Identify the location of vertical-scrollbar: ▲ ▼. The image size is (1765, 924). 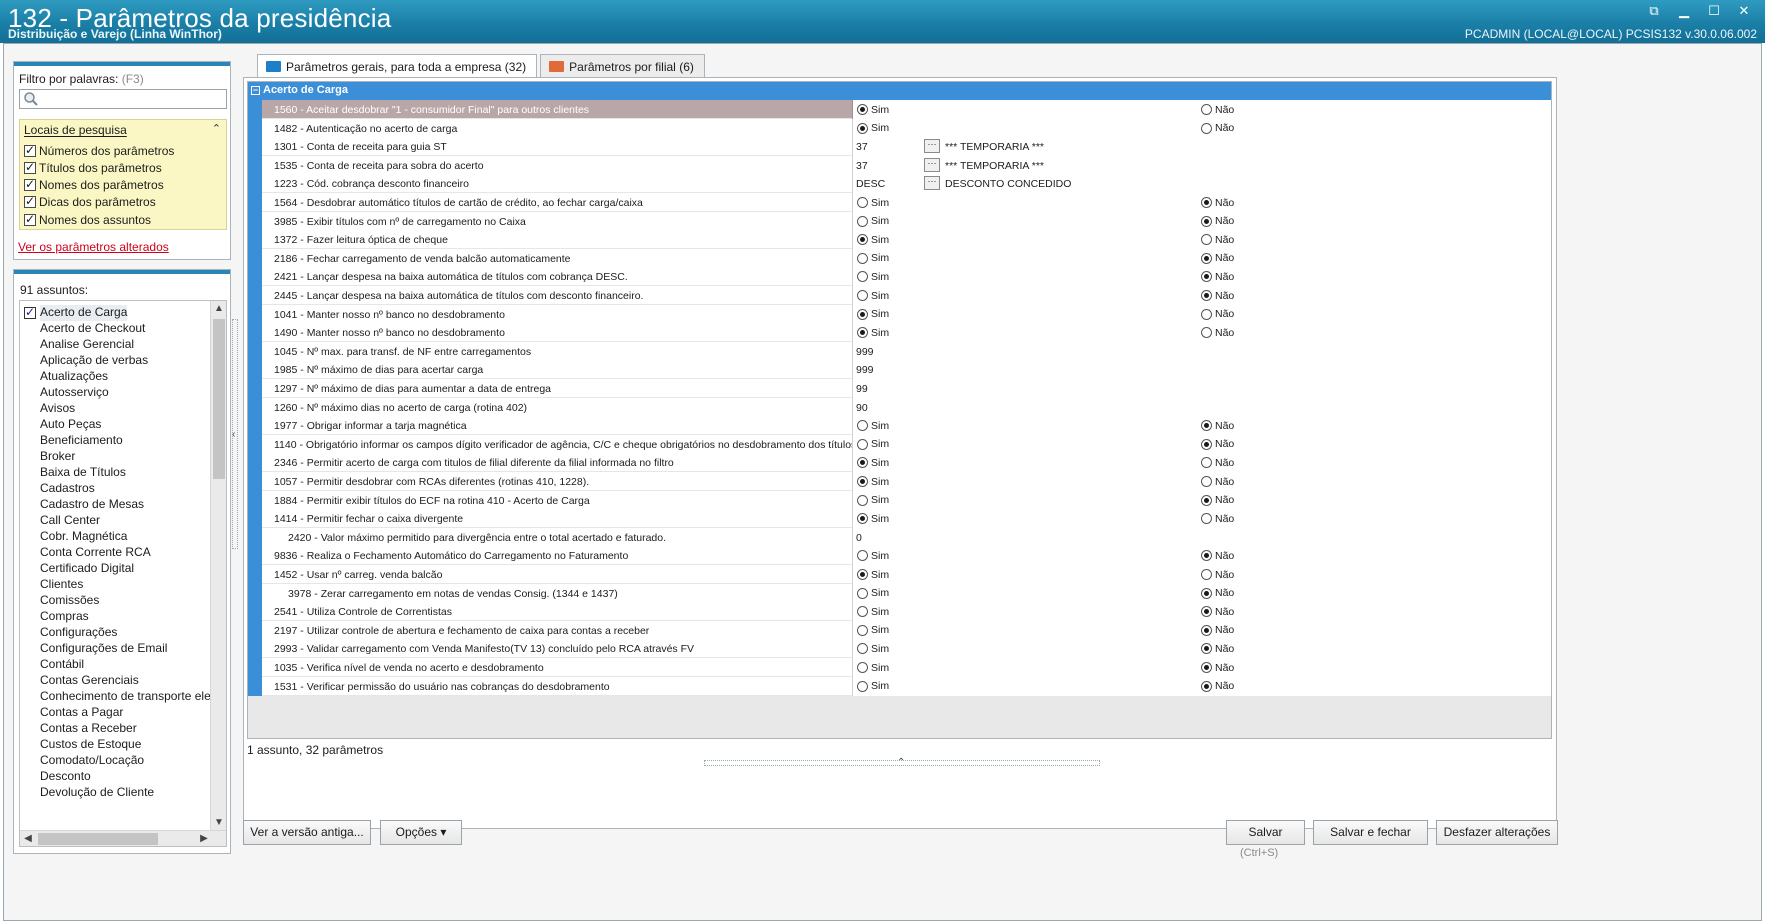
(218, 566).